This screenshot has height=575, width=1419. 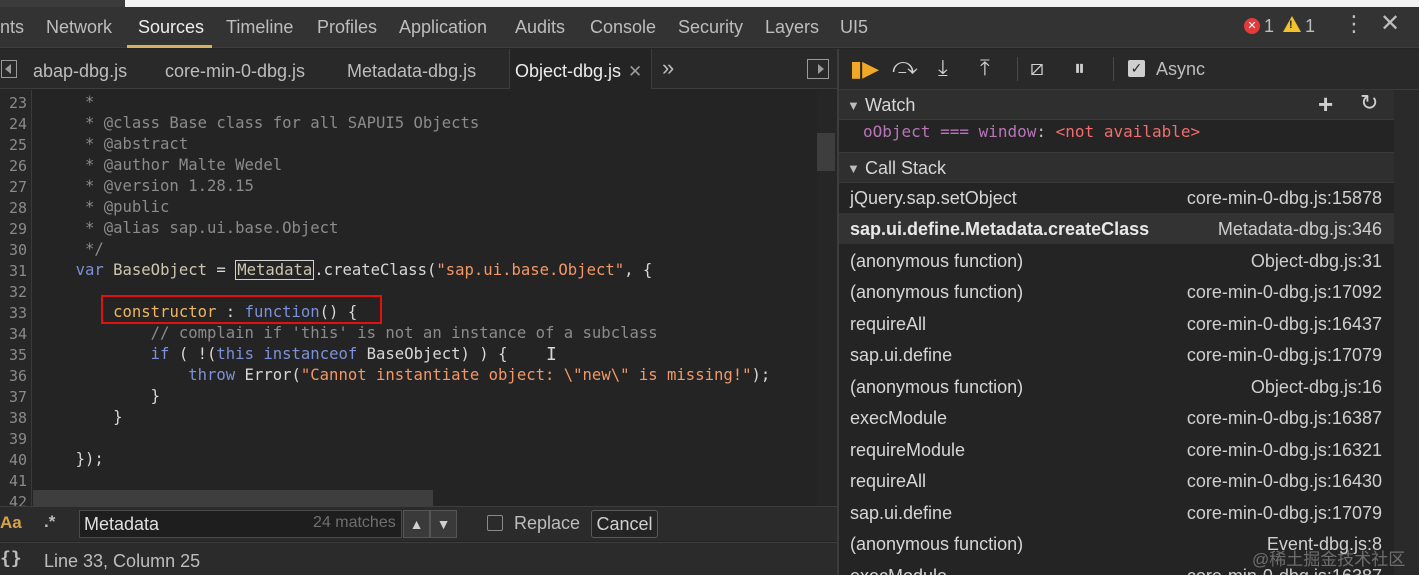 I want to click on frame-location: core-min-0-dbg.js:16430, so click(x=1284, y=481).